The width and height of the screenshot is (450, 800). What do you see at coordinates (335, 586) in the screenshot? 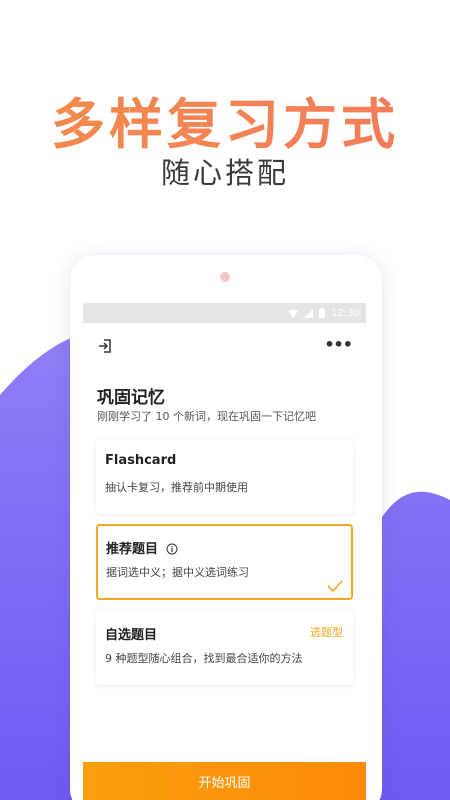
I see `check-icon` at bounding box center [335, 586].